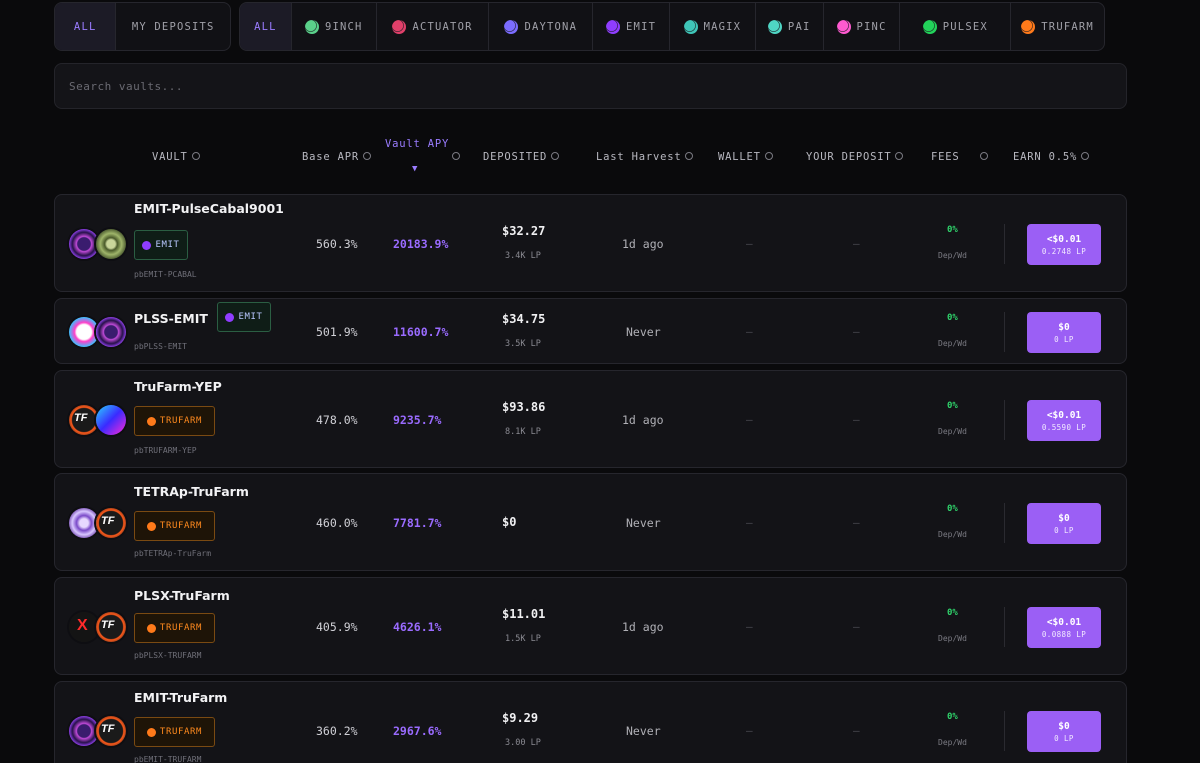 Image resolution: width=1200 pixels, height=763 pixels. Describe the element at coordinates (86, 26) in the screenshot. I see `filter-all: ALL` at that location.